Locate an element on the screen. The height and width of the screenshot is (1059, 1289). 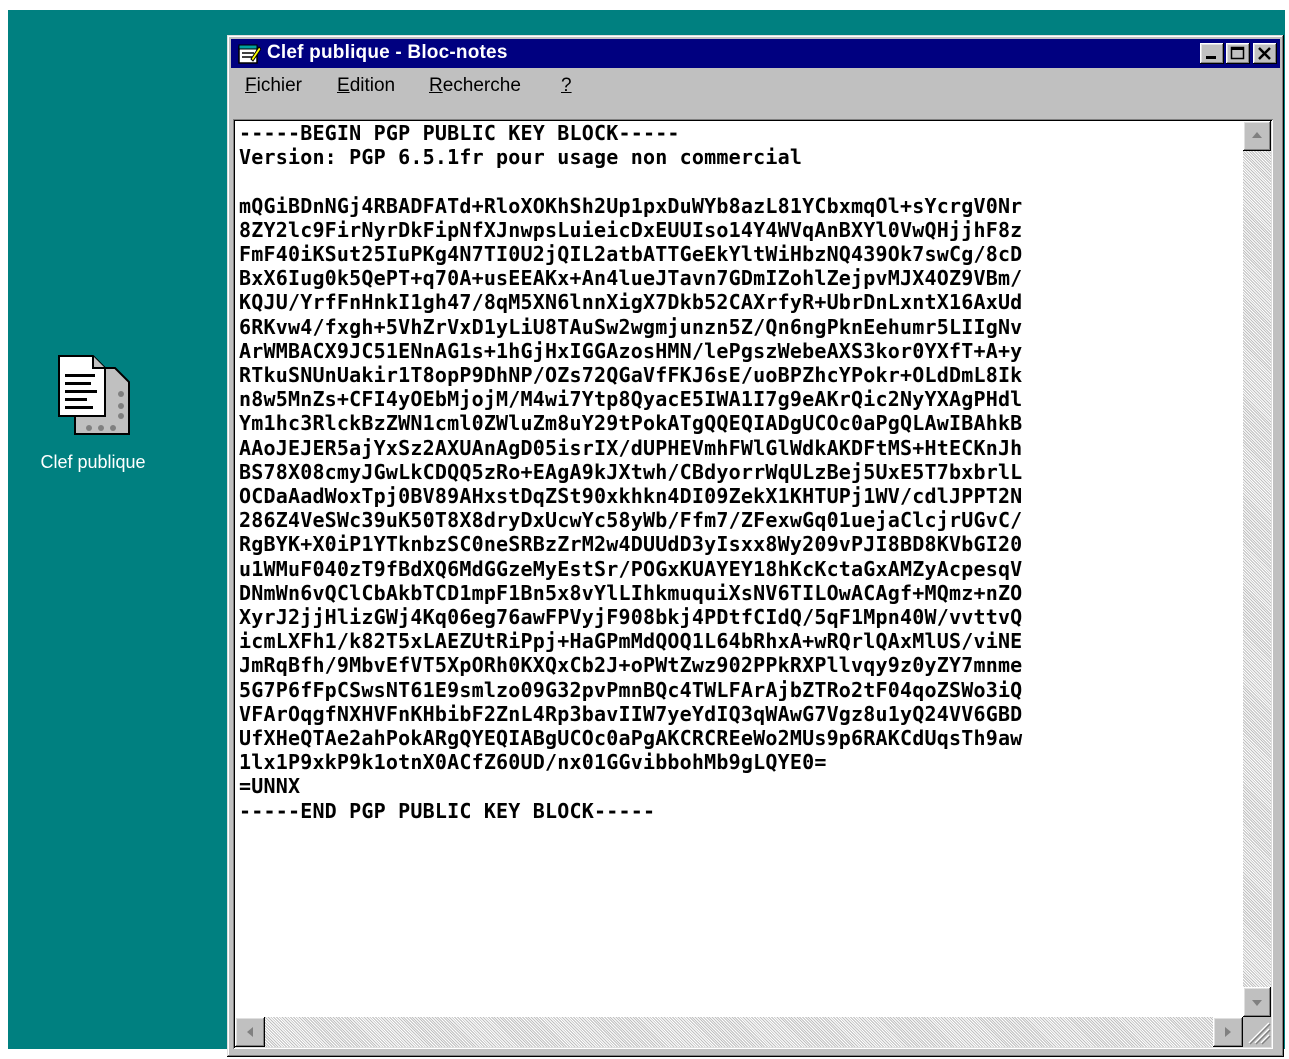
minimize-icon is located at coordinates (1211, 57).